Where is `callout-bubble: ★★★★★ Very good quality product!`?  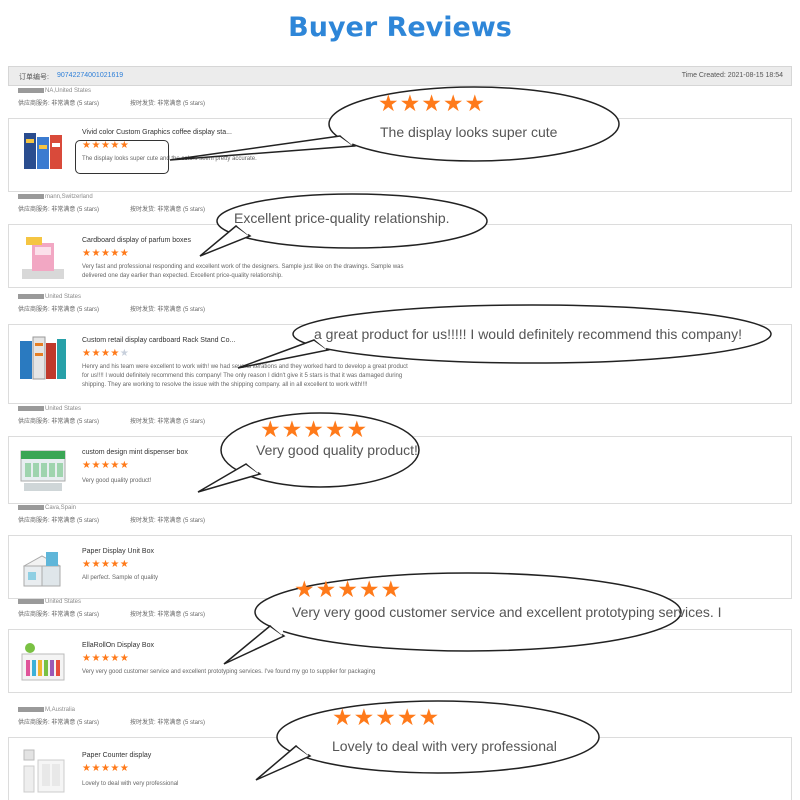 callout-bubble: ★★★★★ Very good quality product! is located at coordinates (308, 452).